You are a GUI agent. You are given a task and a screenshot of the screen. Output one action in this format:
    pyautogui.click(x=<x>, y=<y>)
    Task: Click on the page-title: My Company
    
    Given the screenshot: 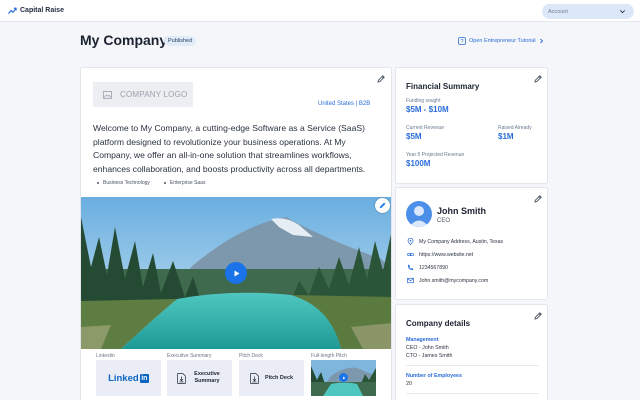 What is the action you would take?
    pyautogui.click(x=124, y=40)
    